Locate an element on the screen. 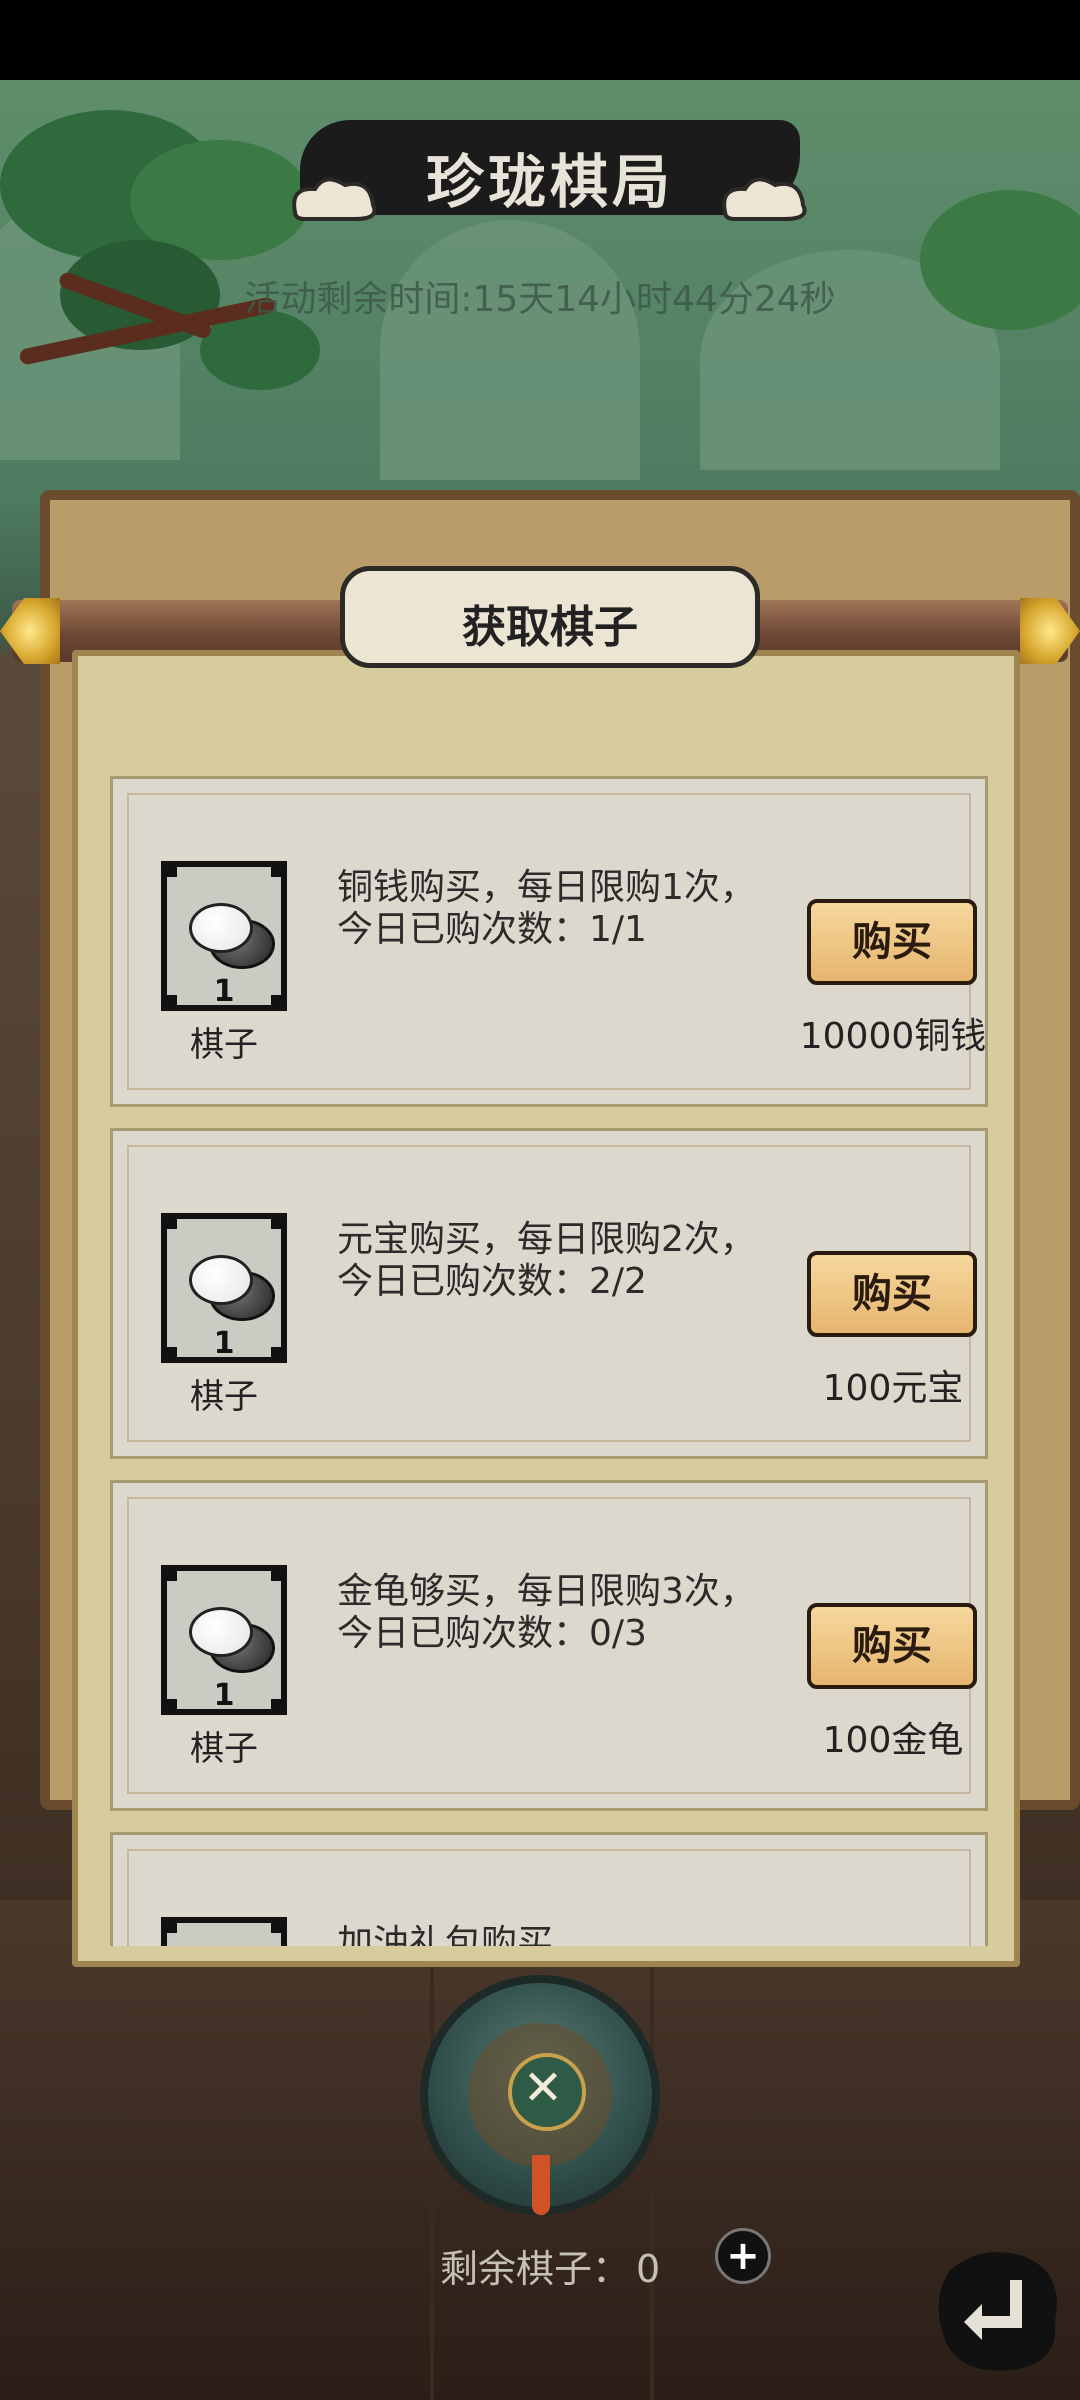 The image size is (1080, 2400). item-price: 10000铜钱 is located at coordinates (893, 1036).